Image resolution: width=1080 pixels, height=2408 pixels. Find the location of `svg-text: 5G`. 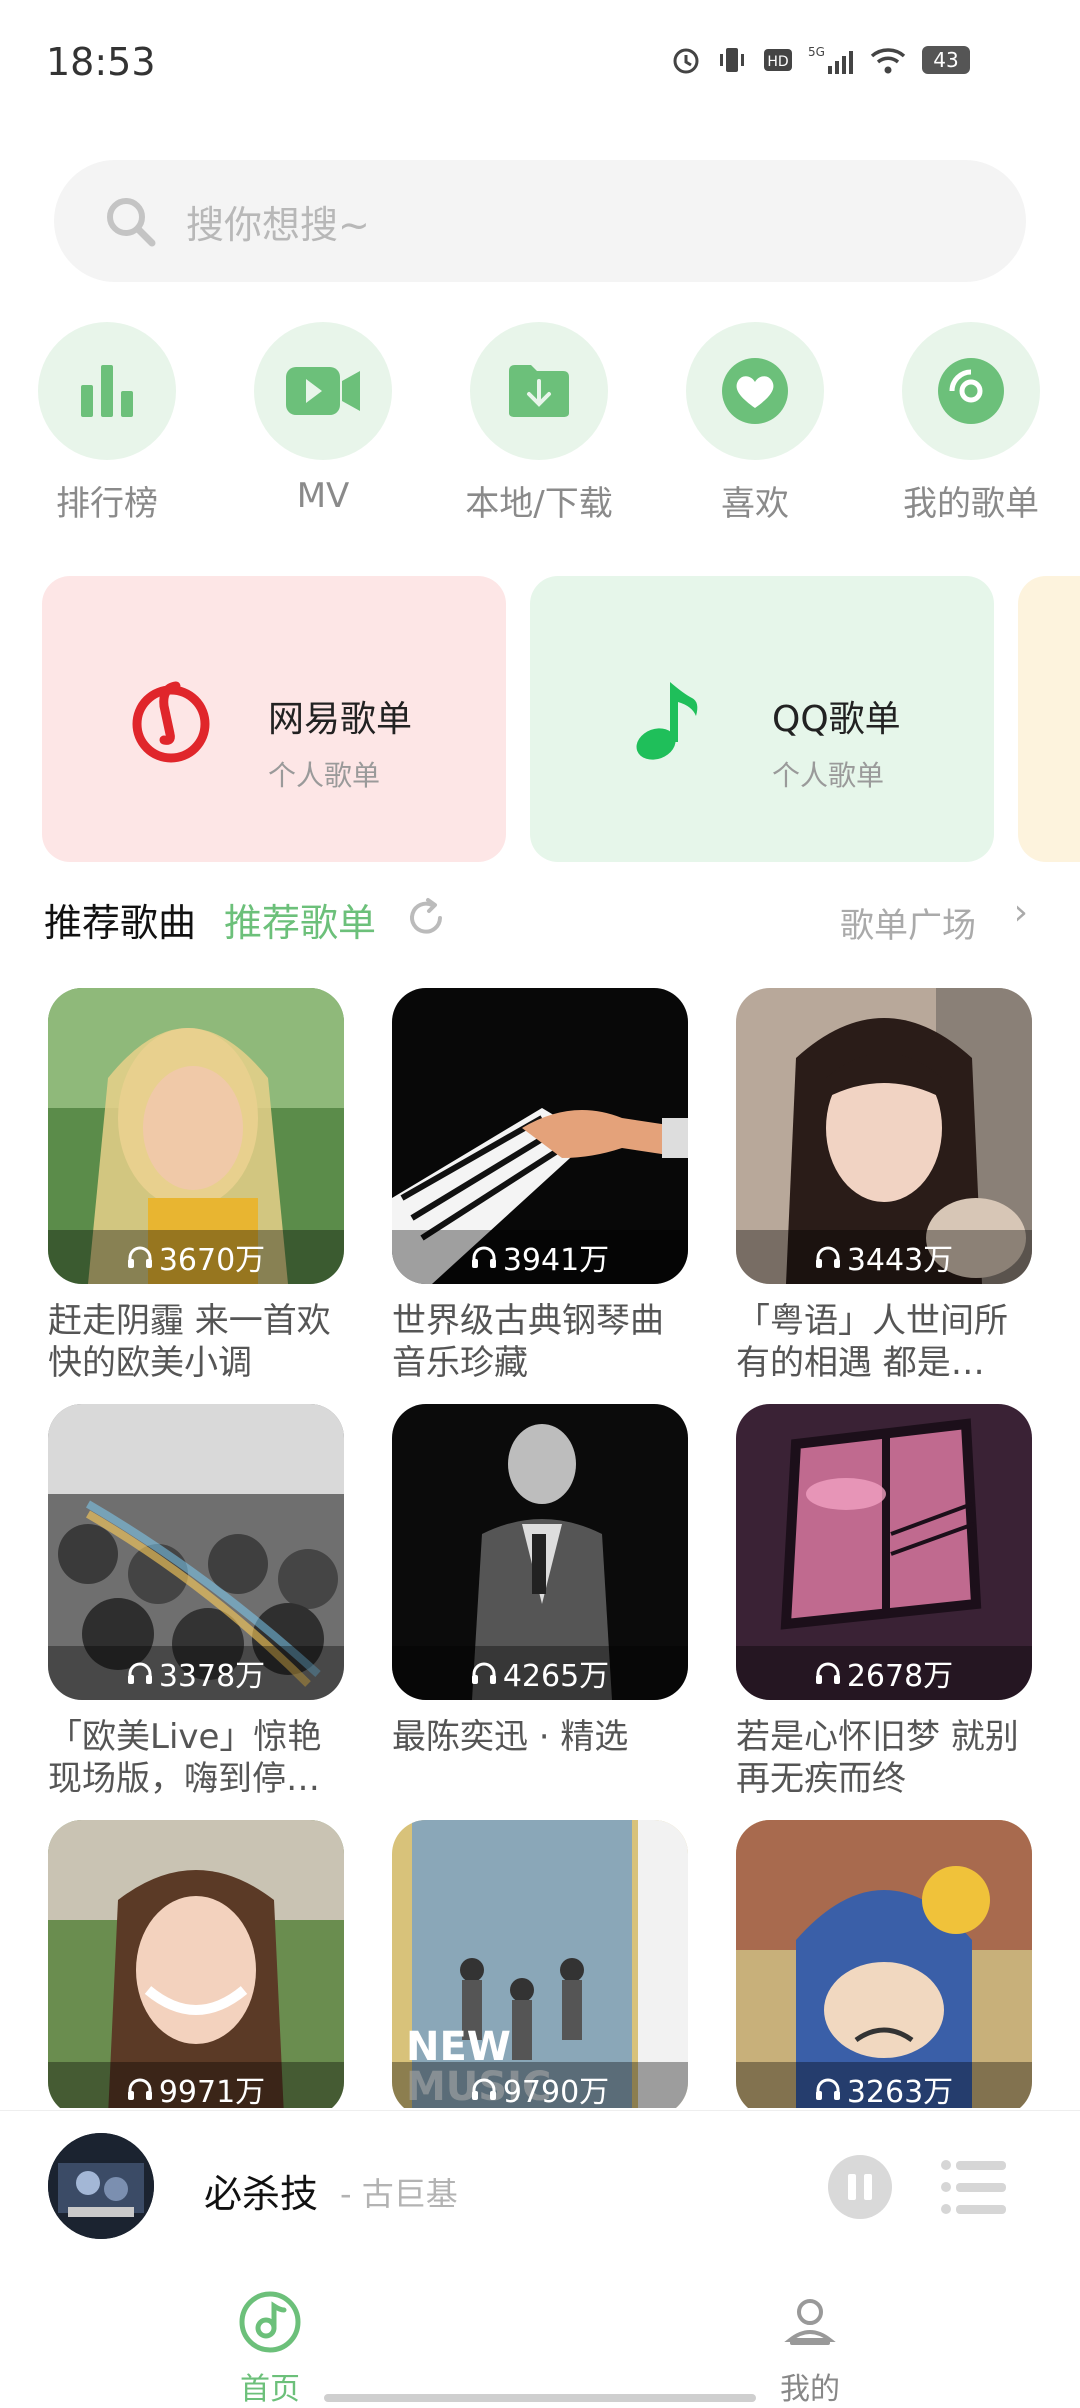

svg-text: 5G is located at coordinates (816, 52).